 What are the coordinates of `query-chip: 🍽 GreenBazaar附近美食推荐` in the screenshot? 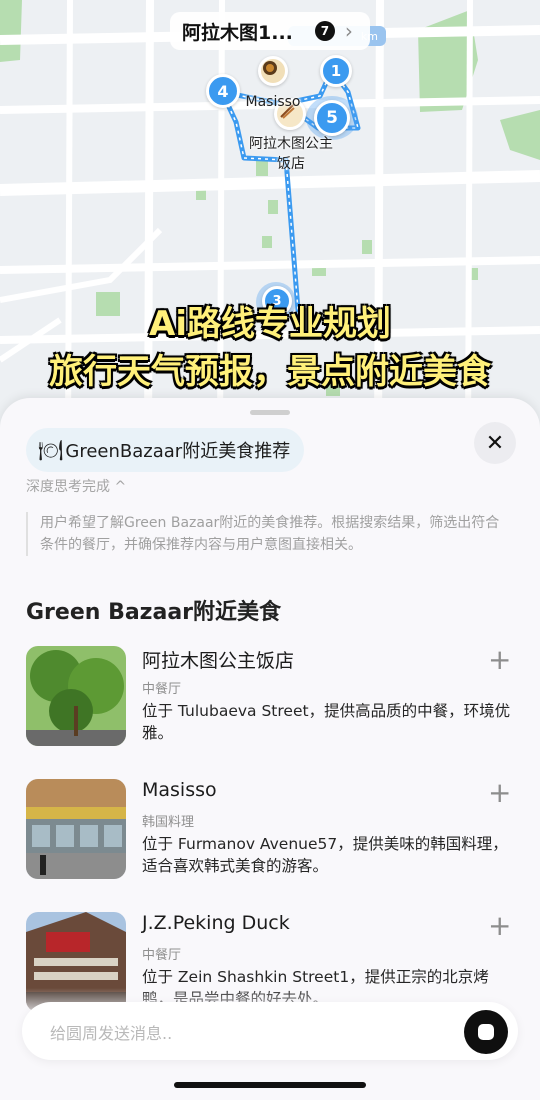 It's located at (165, 450).